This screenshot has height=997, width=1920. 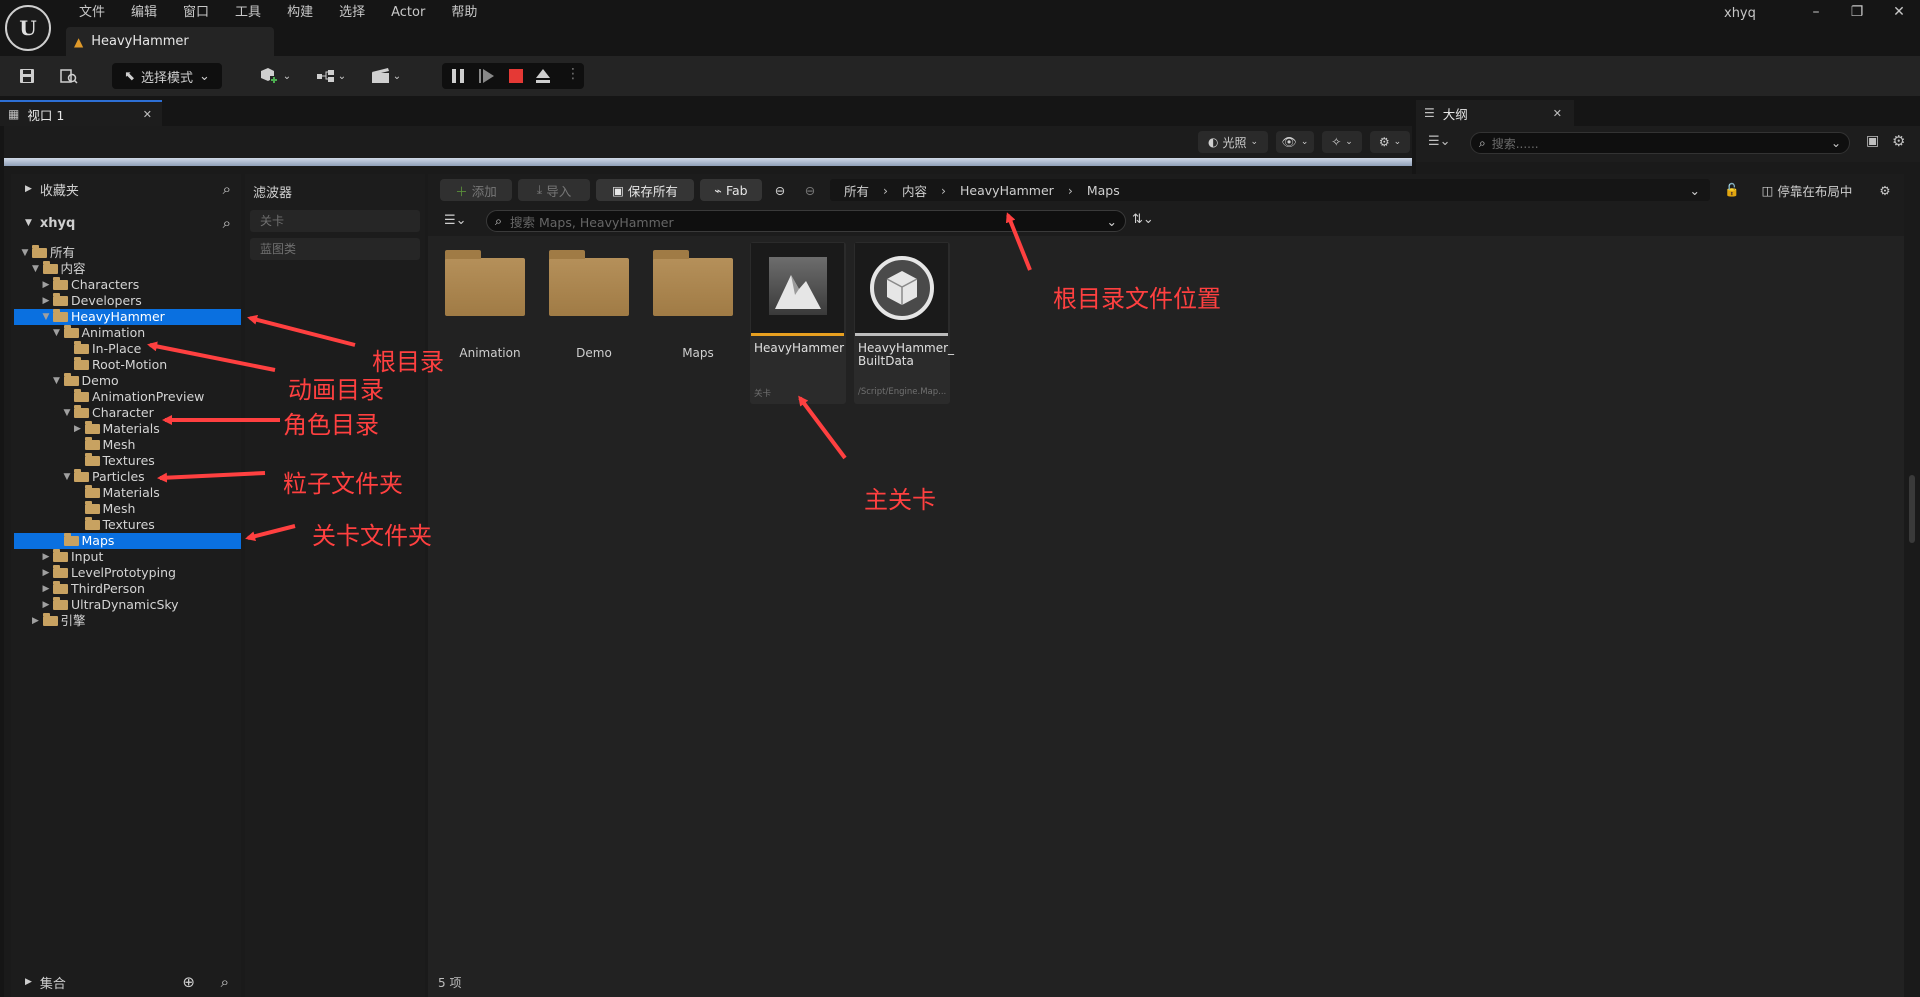 I want to click on menu-actor: Actor, so click(x=408, y=13).